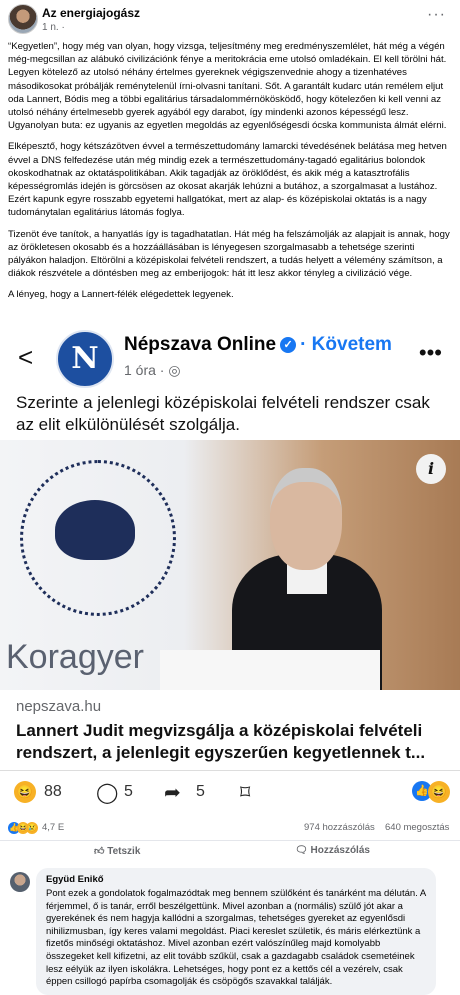 The image size is (460, 995). Describe the element at coordinates (200, 791) in the screenshot. I see `shared-share-count: 5` at that location.